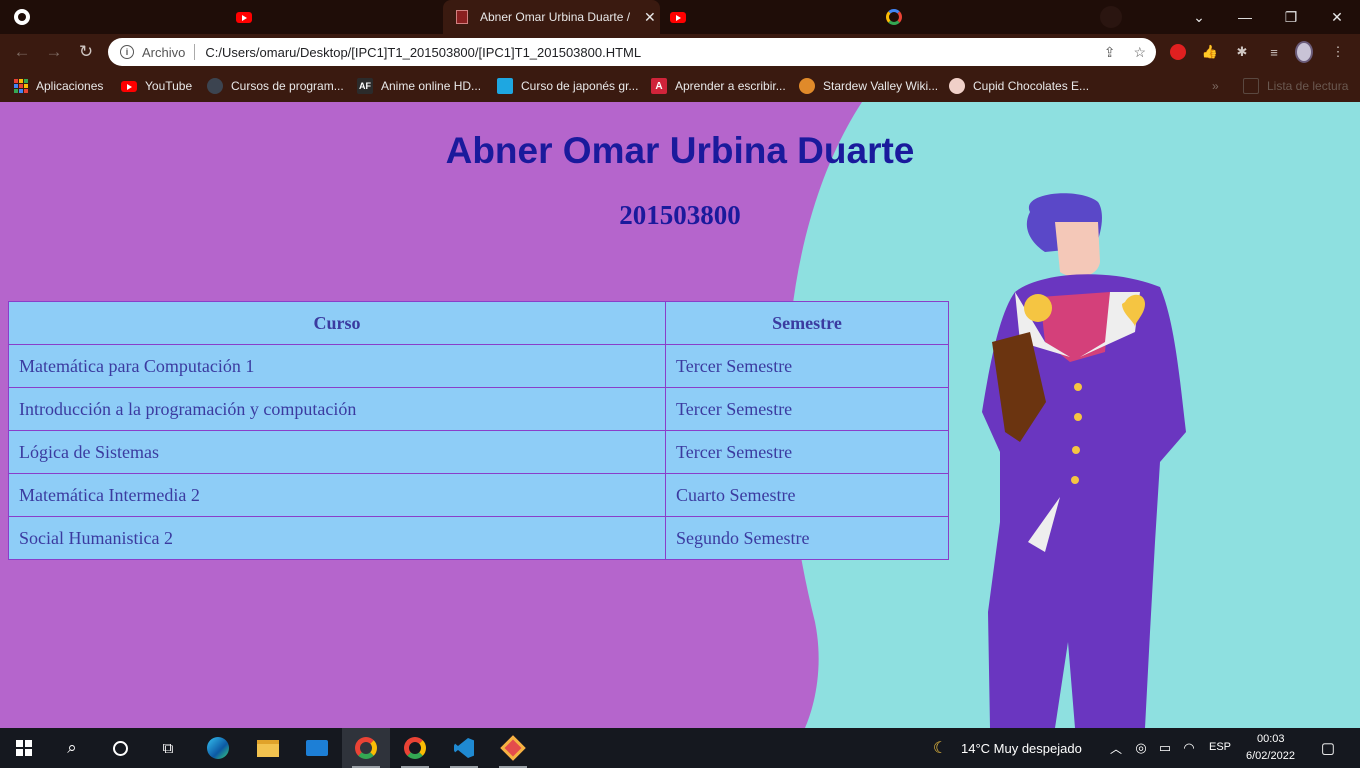  Describe the element at coordinates (195, 52) in the screenshot. I see `address-separator` at that location.